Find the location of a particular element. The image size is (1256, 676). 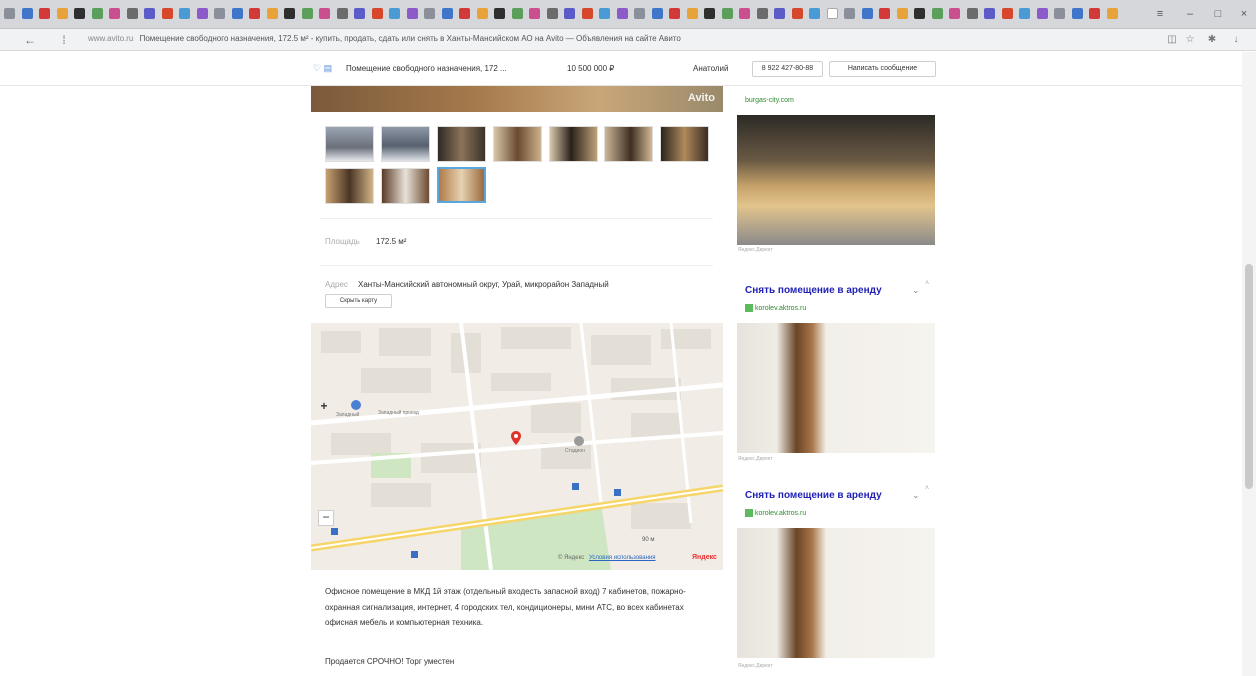

minimize-icon: – is located at coordinates (1190, 14).